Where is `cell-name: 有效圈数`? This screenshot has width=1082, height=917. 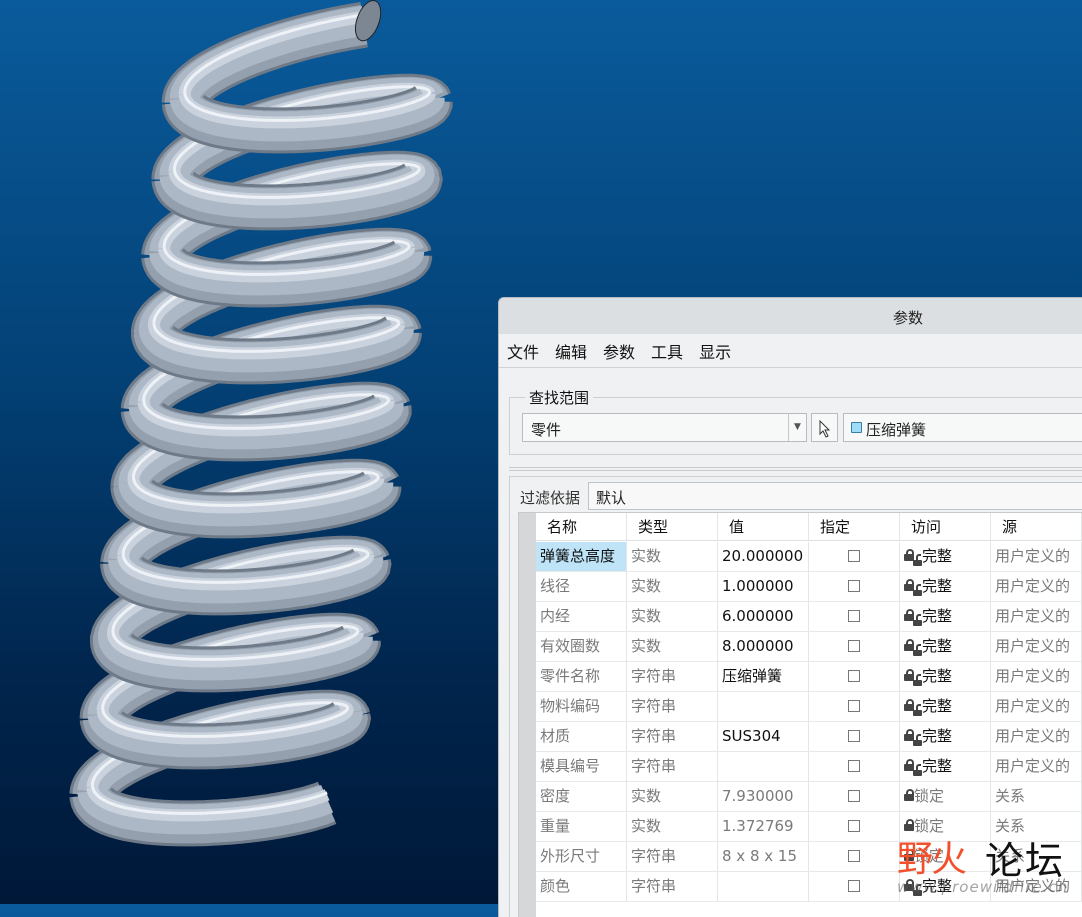 cell-name: 有效圈数 is located at coordinates (581, 646).